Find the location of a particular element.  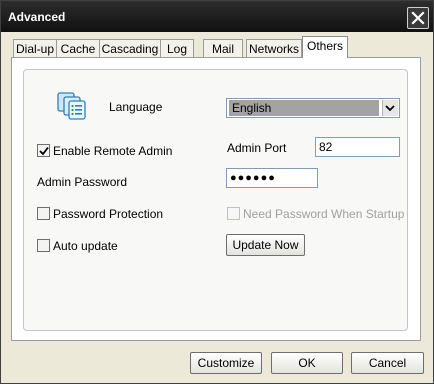

tab-dial-up: Dial-up is located at coordinates (35, 48).